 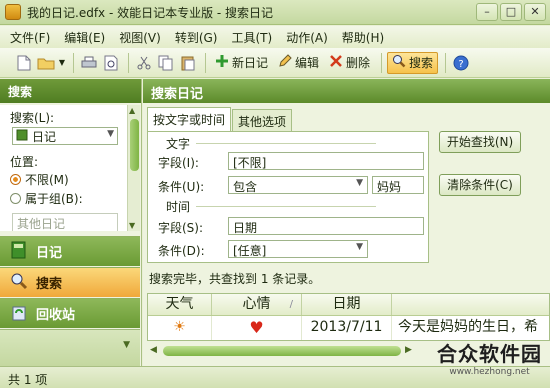 What do you see at coordinates (307, 37) in the screenshot?
I see `menu-action: 动作(A)` at bounding box center [307, 37].